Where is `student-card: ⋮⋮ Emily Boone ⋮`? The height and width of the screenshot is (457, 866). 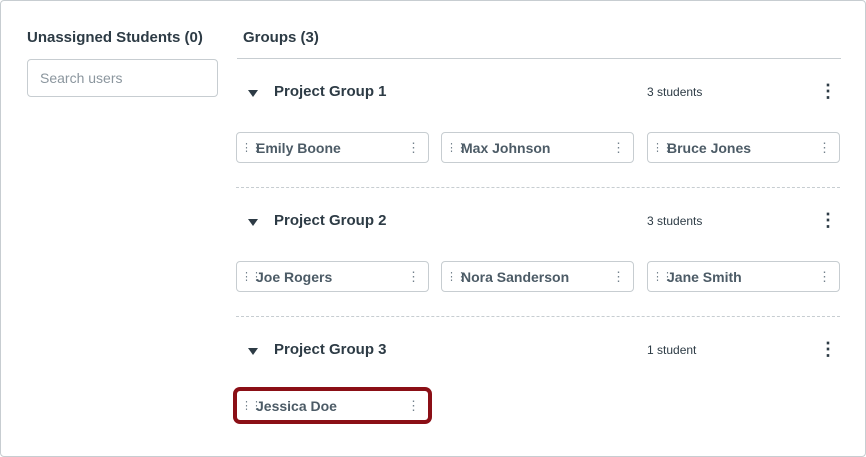 student-card: ⋮⋮ Emily Boone ⋮ is located at coordinates (332, 147).